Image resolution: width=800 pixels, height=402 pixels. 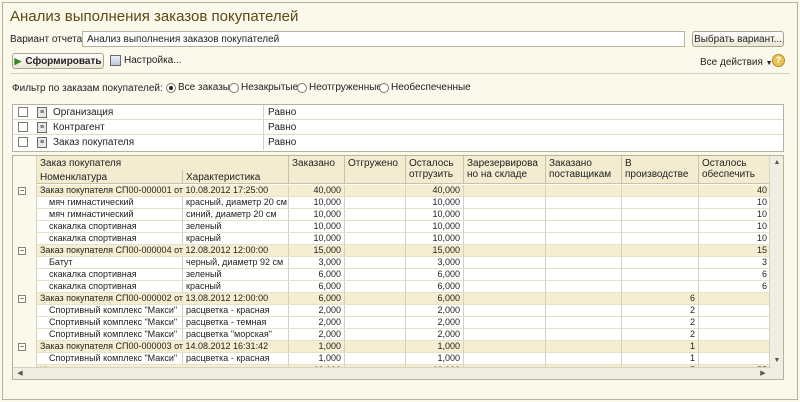 I want to click on characteristic-cell: расцветка - красная, so click(x=236, y=311).